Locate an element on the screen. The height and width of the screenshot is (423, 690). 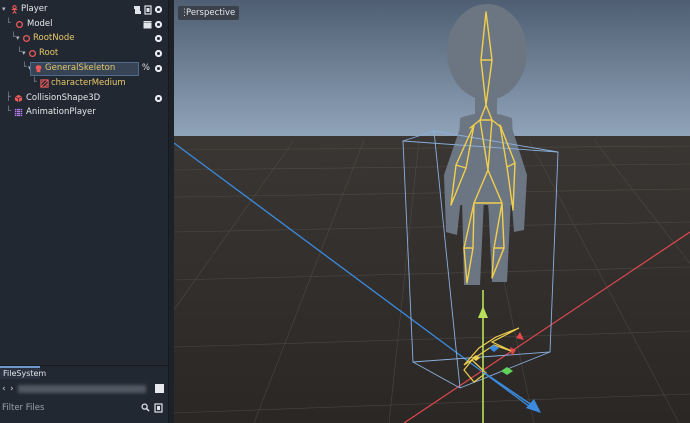
unique-name-indicator: % is located at coordinates (146, 68).